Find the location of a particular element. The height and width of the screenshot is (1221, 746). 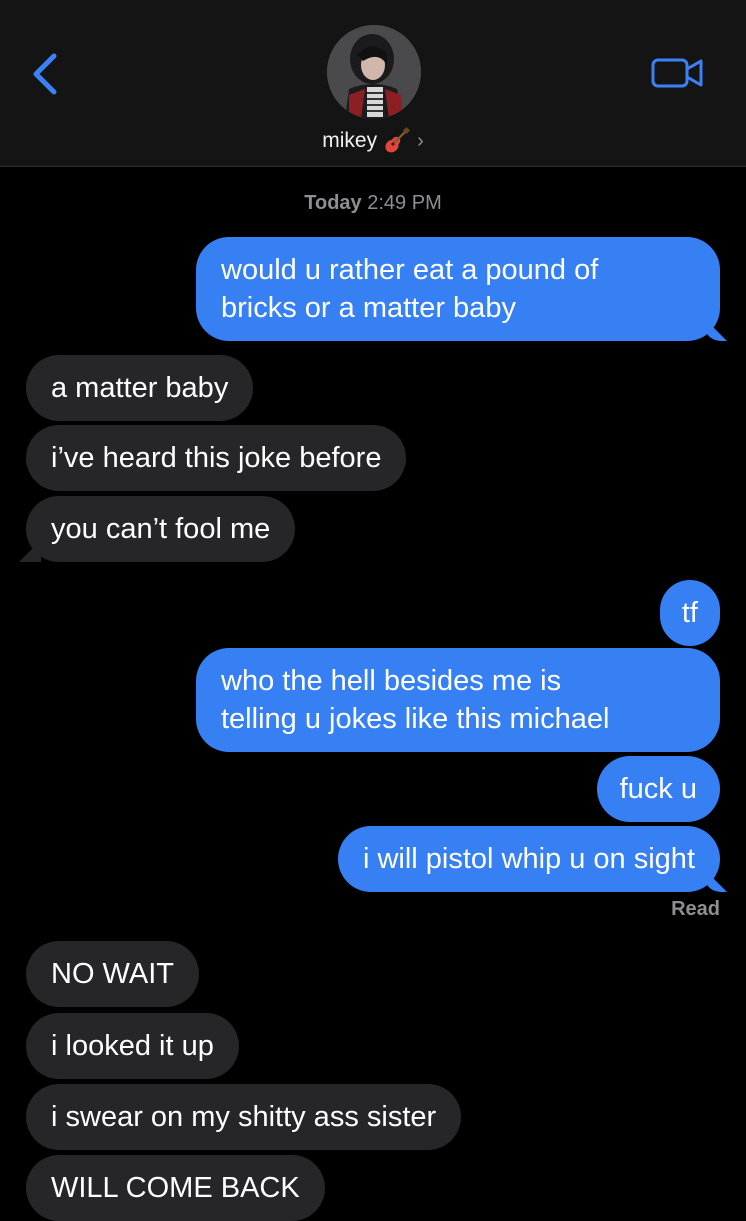

message-text: you can’t fool me is located at coordinates (161, 529).